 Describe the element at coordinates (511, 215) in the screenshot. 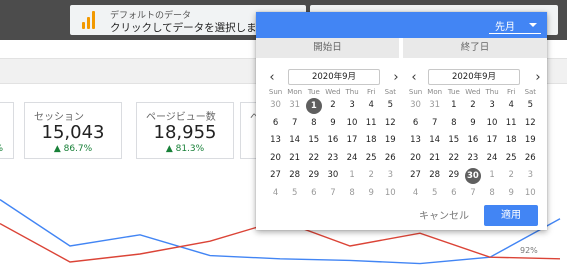

I see `apply-button: 適用` at that location.